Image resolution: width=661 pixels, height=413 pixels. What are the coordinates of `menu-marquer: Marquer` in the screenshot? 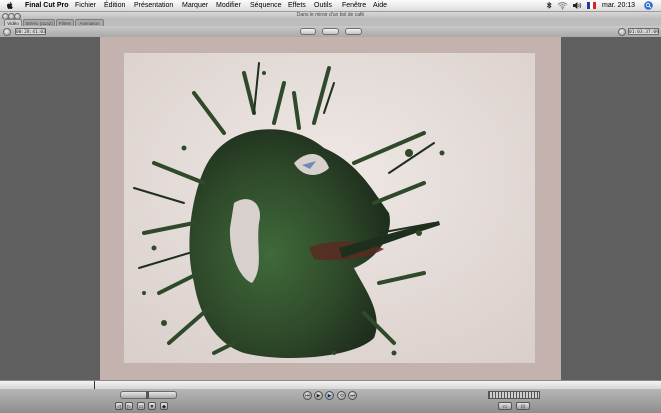 It's located at (195, 5).